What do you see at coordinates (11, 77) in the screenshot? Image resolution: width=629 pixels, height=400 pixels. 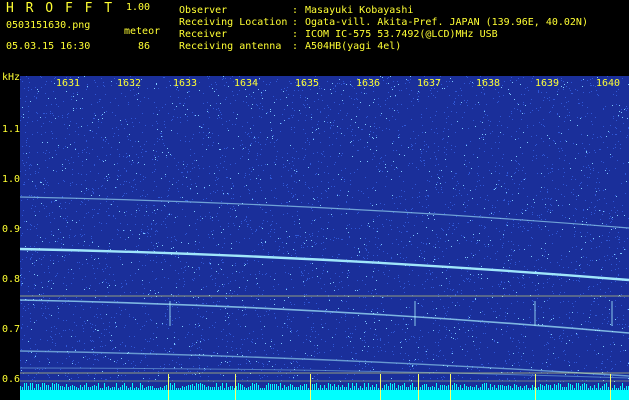 I see `y-axis-unit: kHz` at bounding box center [11, 77].